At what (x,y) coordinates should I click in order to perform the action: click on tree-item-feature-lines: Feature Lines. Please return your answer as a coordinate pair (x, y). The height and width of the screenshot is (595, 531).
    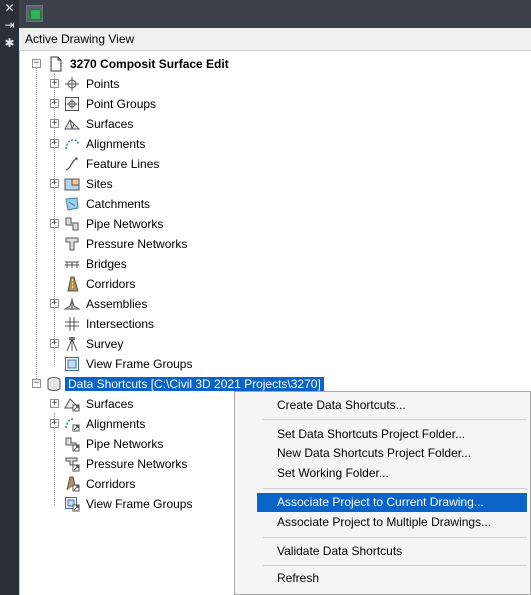
    Looking at the image, I should click on (270, 164).